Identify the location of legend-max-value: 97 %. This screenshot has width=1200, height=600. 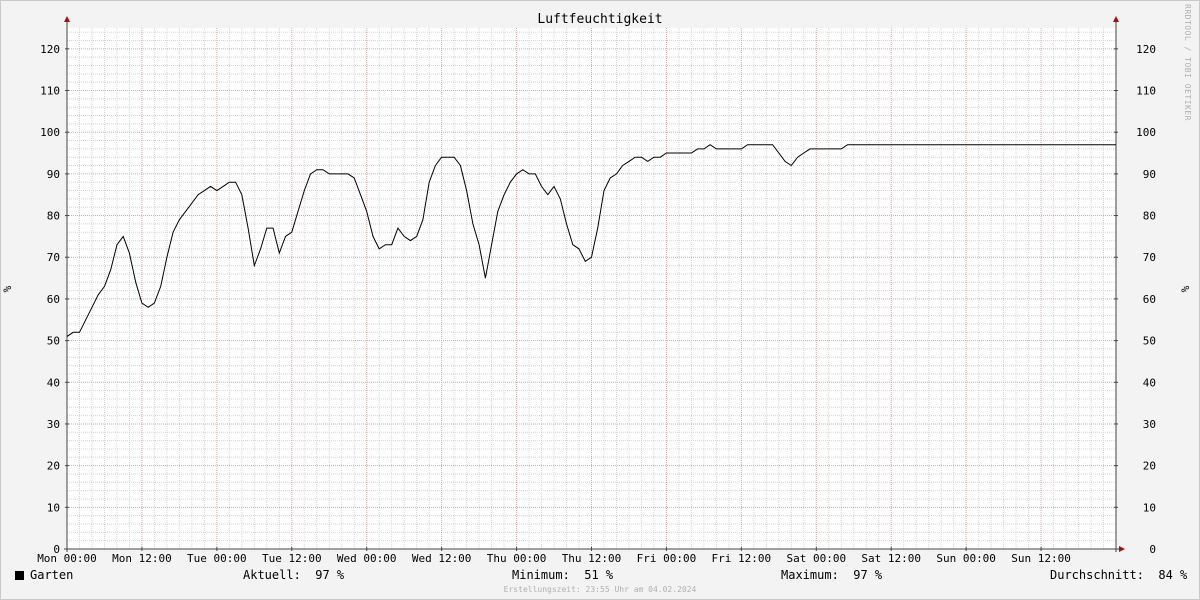
(868, 575).